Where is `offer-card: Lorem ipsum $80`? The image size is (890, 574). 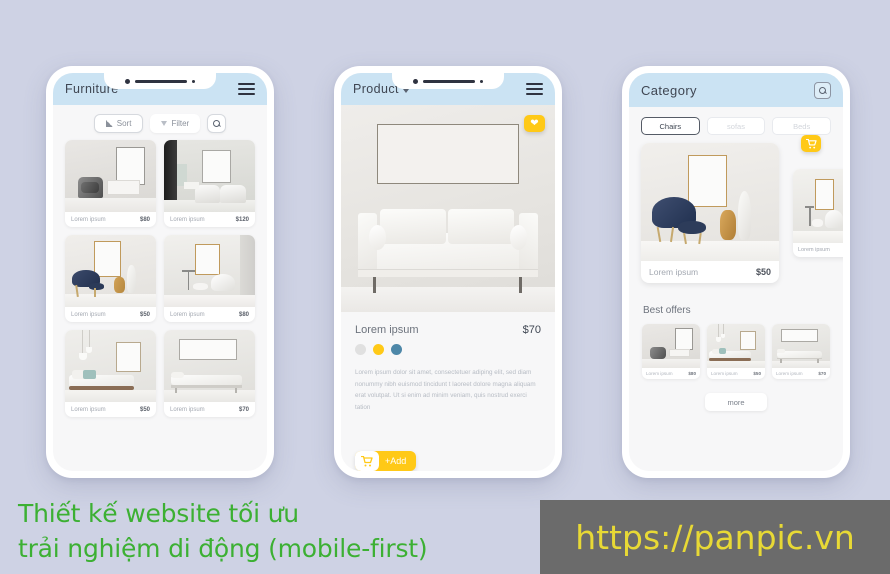 offer-card: Lorem ipsum $80 is located at coordinates (671, 351).